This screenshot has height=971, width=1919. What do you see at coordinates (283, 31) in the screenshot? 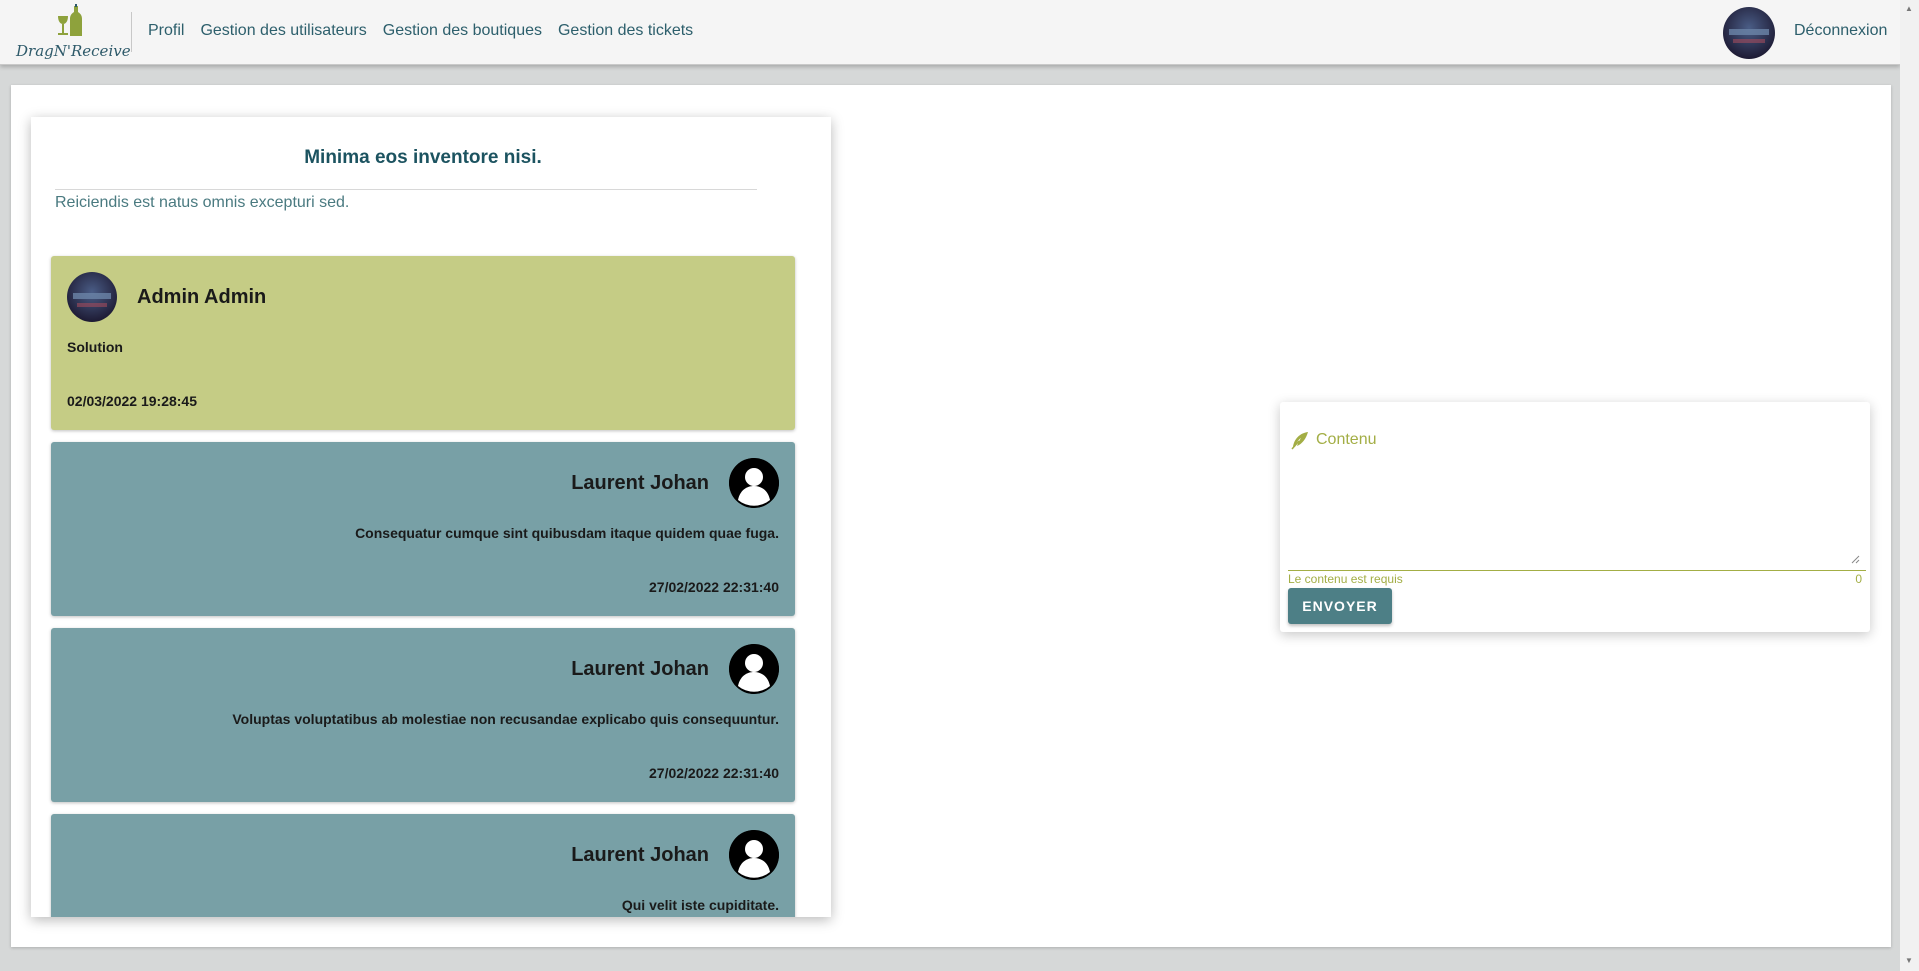
I see `nav-link-users: Gestion des utilisateurs` at bounding box center [283, 31].